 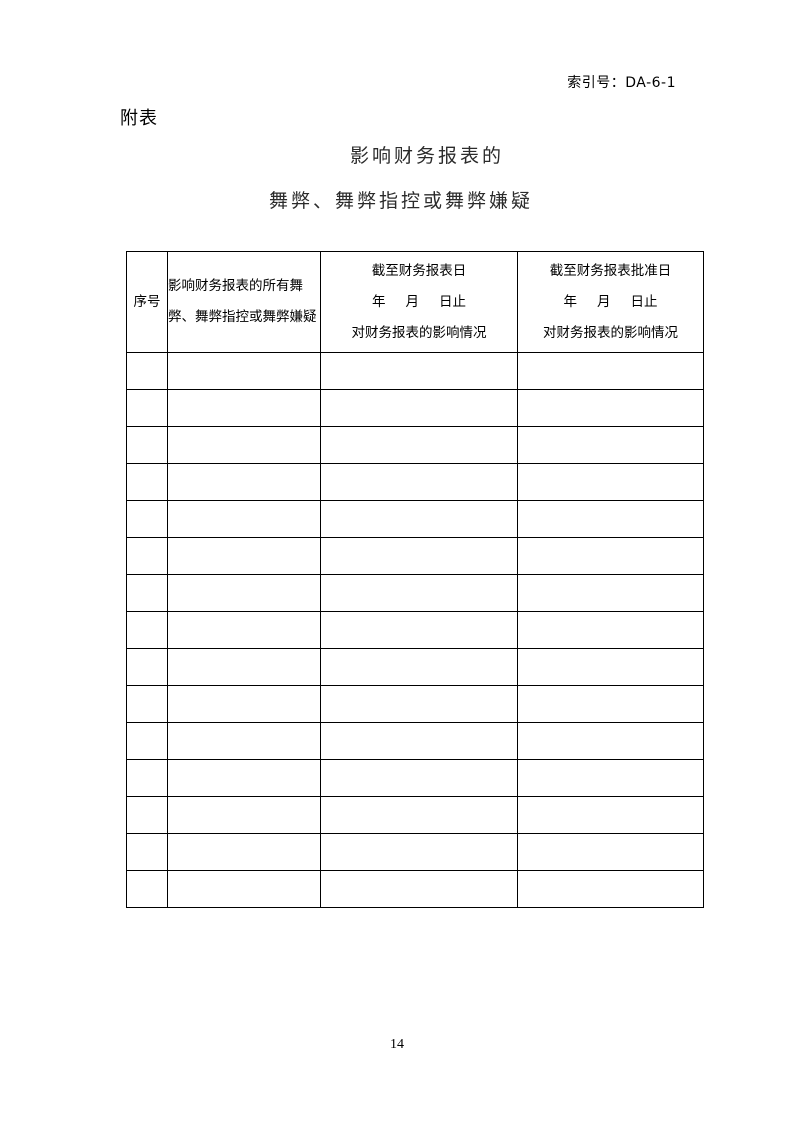 I want to click on as-of-statement-date-title: 截至财务报表日, so click(x=419, y=270).